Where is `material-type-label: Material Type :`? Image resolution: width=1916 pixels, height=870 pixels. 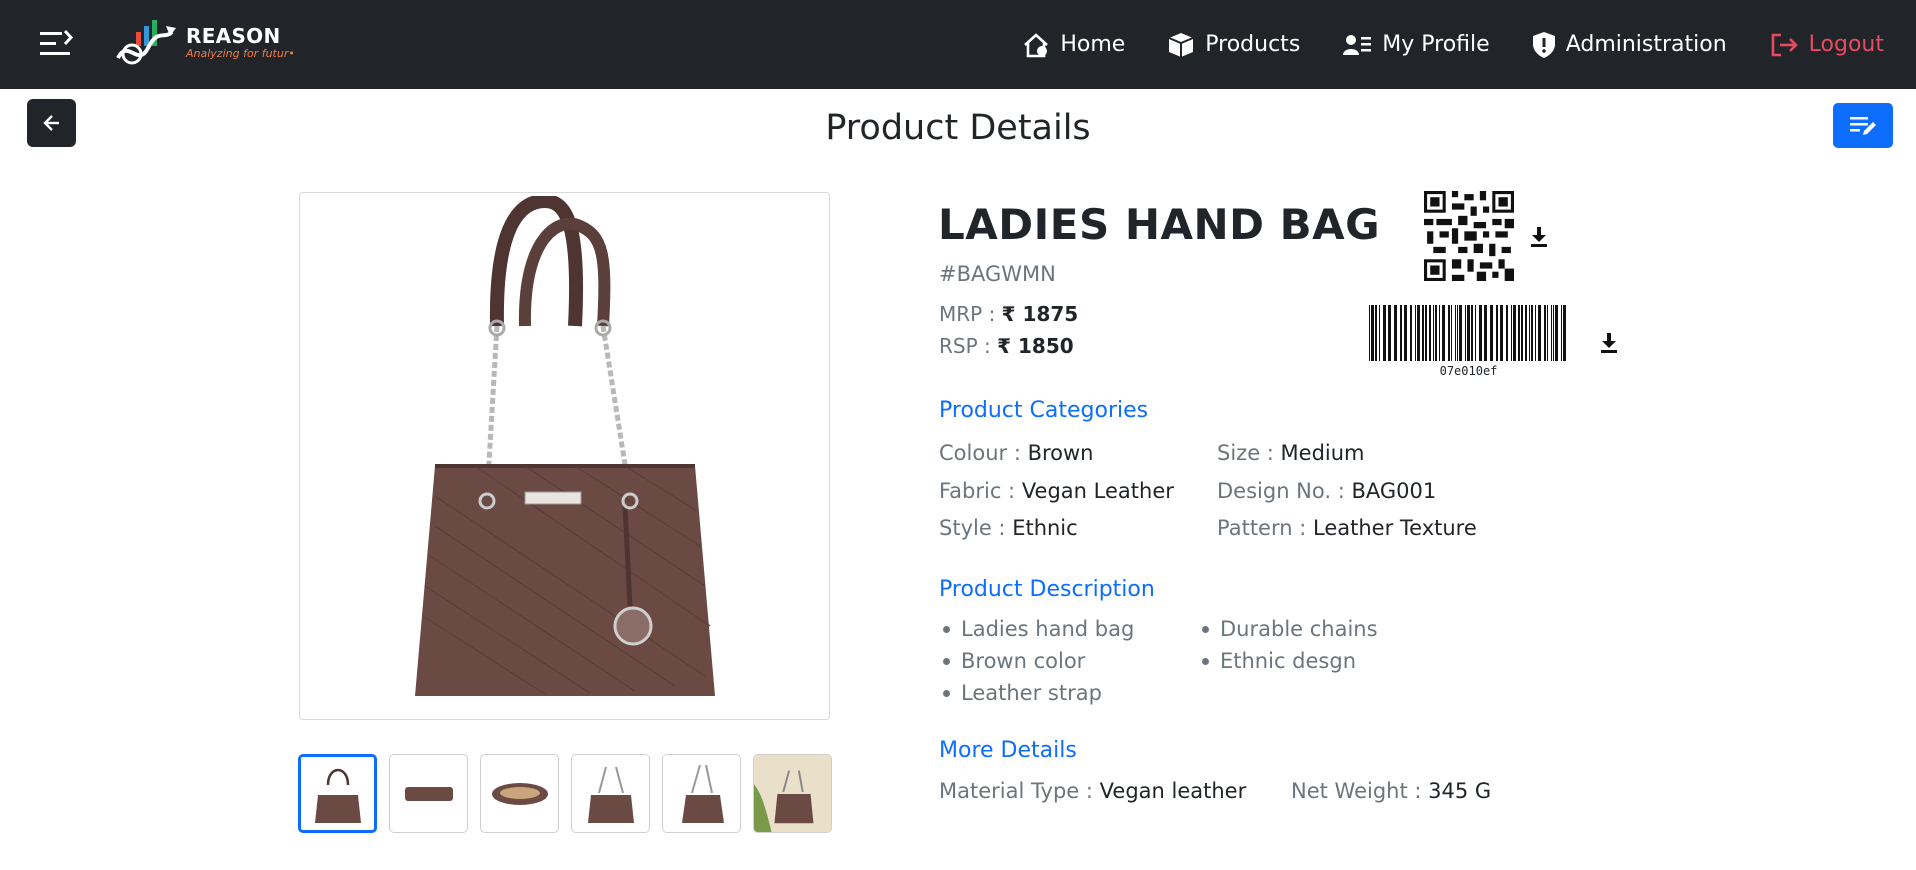
material-type-label: Material Type : is located at coordinates (1016, 791).